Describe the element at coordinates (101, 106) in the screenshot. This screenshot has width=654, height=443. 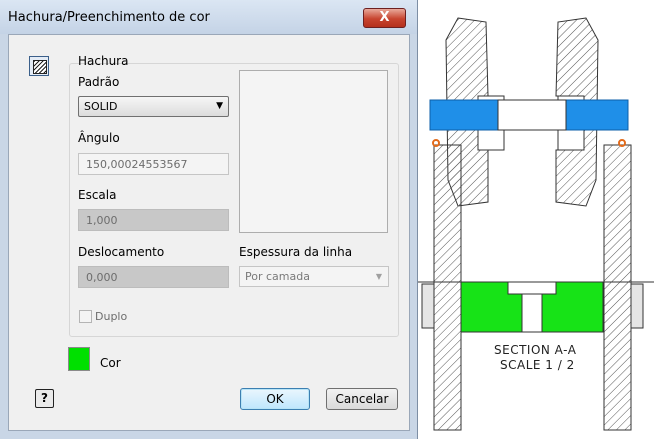
I see `pattern-value: SOLID` at that location.